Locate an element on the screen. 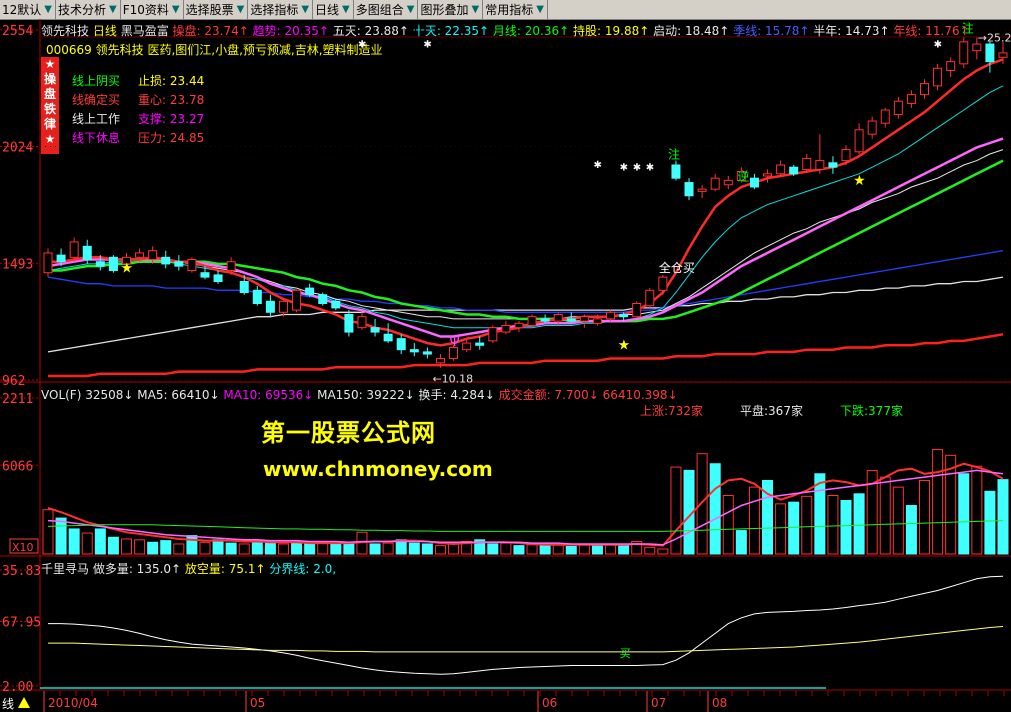 The height and width of the screenshot is (712, 1011). x-tick-label: 07 is located at coordinates (658, 703).